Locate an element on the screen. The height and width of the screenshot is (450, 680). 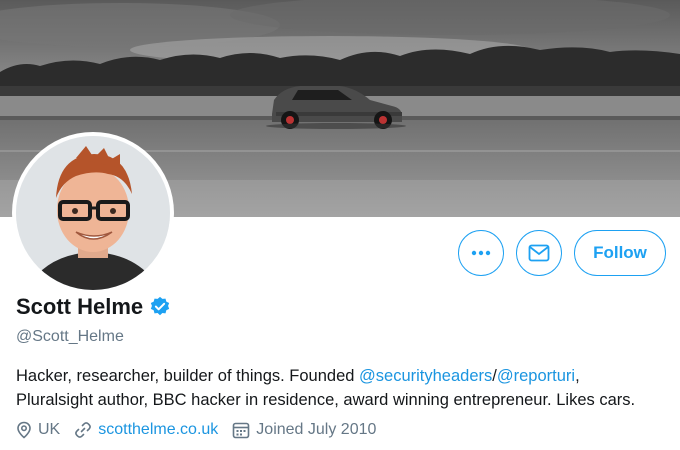
website-item: scotthelme.co.uk is located at coordinates (146, 430).